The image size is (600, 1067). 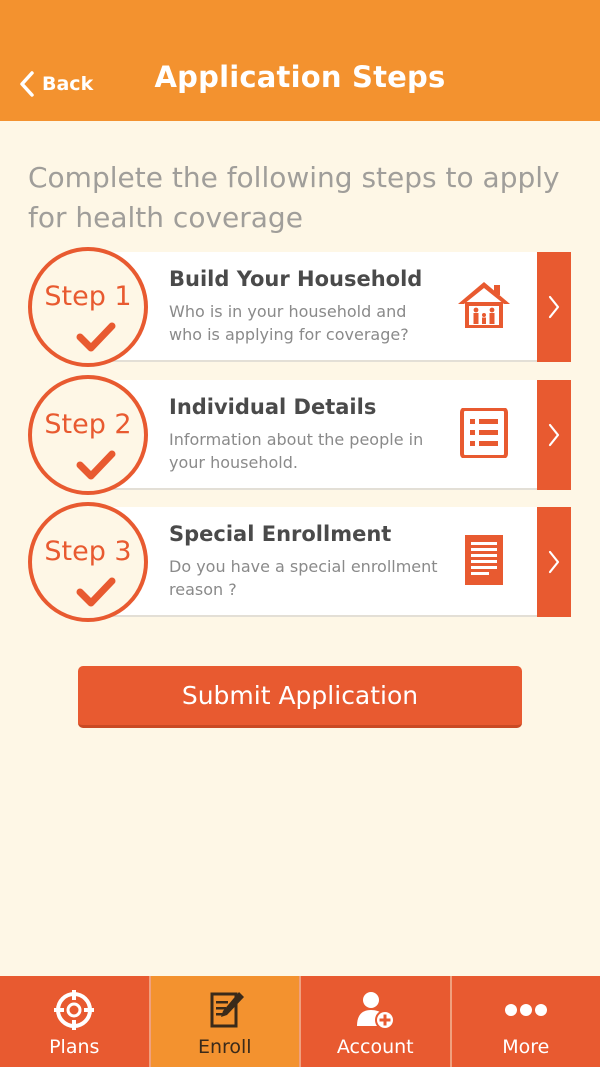 I want to click on tab-enroll: Enroll, so click(x=225, y=1021).